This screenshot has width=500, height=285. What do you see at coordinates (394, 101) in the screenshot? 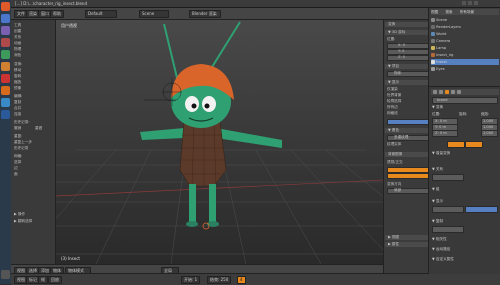
I see `checkbox-outline: 轮廓选择` at bounding box center [394, 101].